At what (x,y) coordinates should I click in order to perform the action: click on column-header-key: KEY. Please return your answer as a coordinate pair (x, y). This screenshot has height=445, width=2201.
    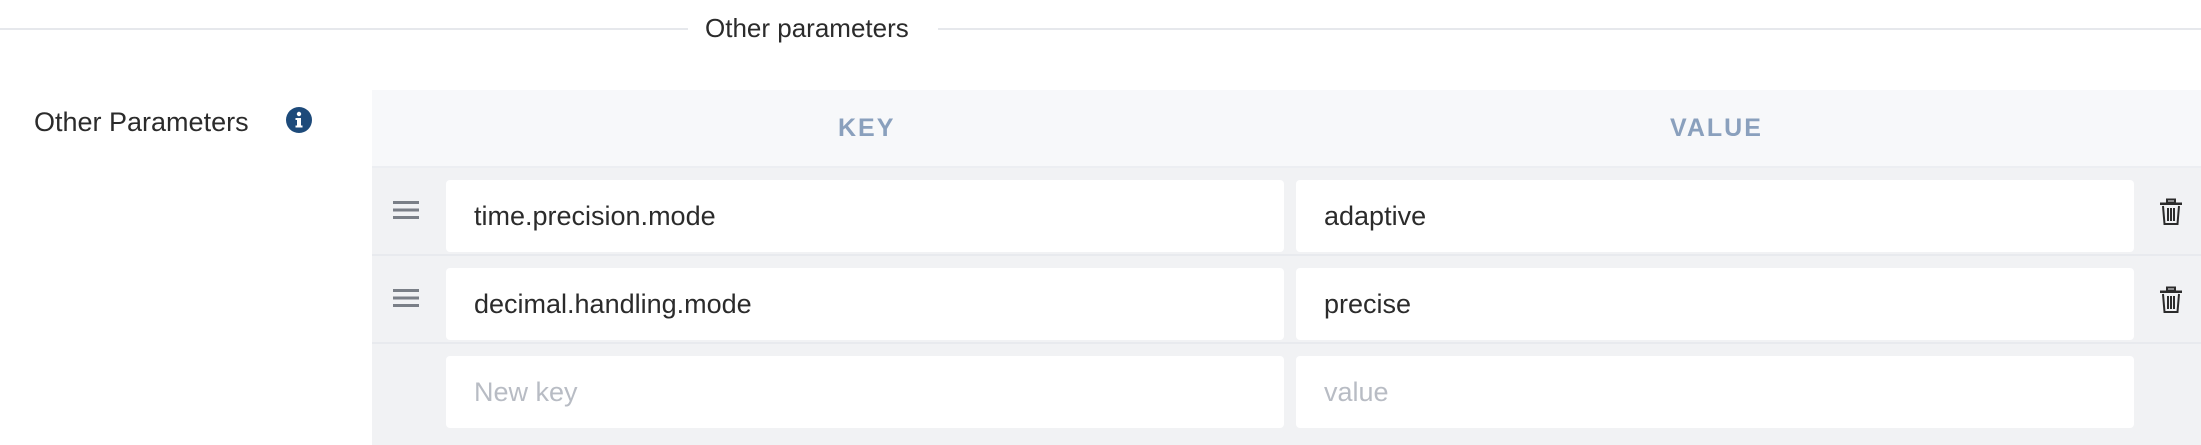
    Looking at the image, I should click on (867, 128).